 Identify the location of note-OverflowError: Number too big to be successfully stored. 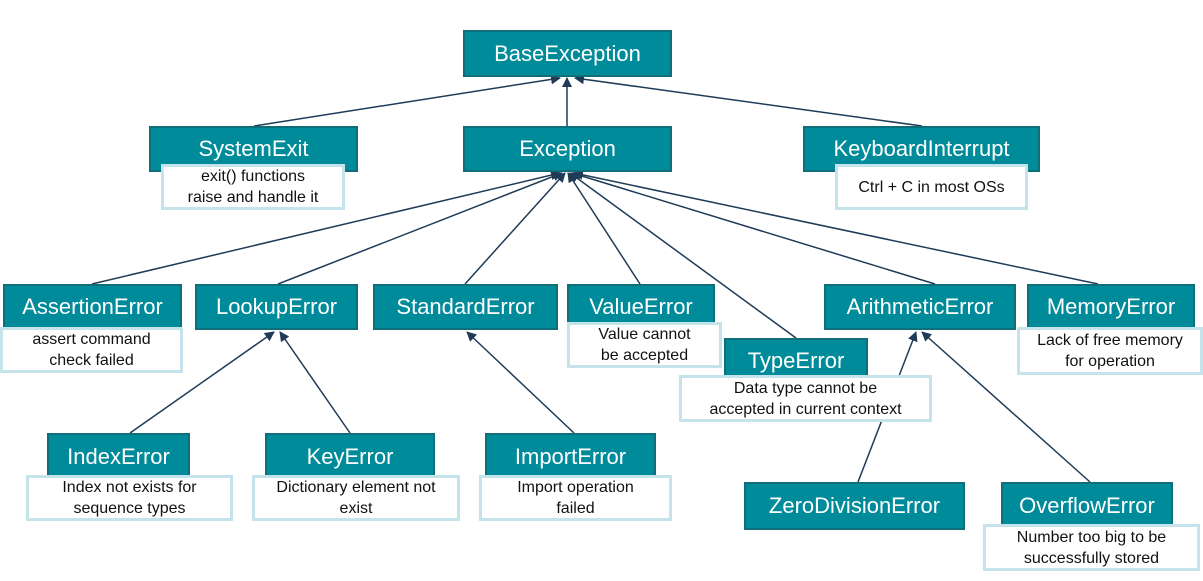
(1091, 547).